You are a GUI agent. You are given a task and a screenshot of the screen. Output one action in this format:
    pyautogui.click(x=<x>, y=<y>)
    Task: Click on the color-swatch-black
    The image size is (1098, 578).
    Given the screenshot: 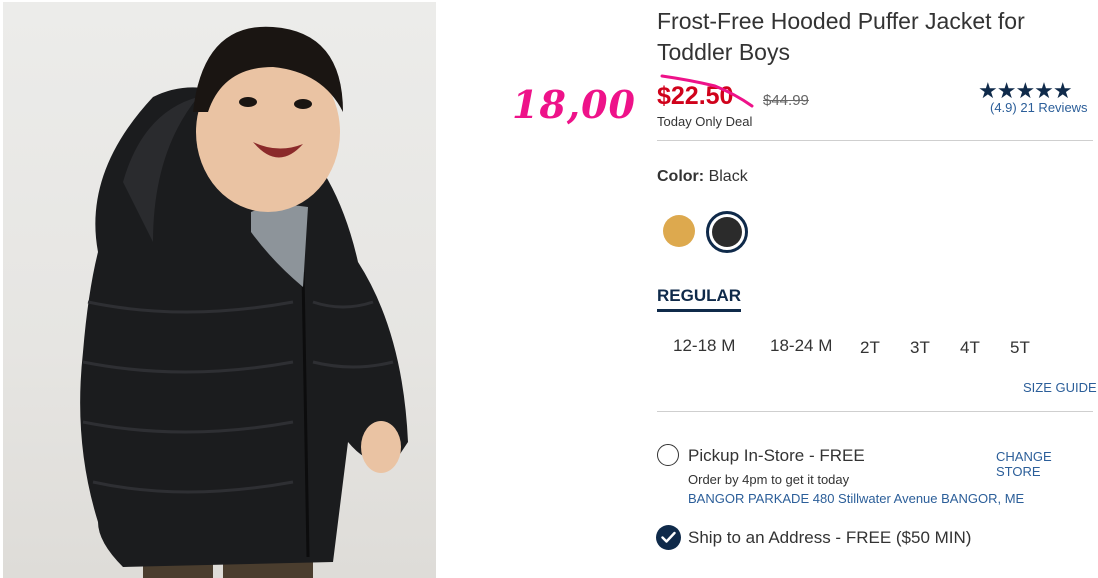 What is the action you would take?
    pyautogui.click(x=727, y=232)
    